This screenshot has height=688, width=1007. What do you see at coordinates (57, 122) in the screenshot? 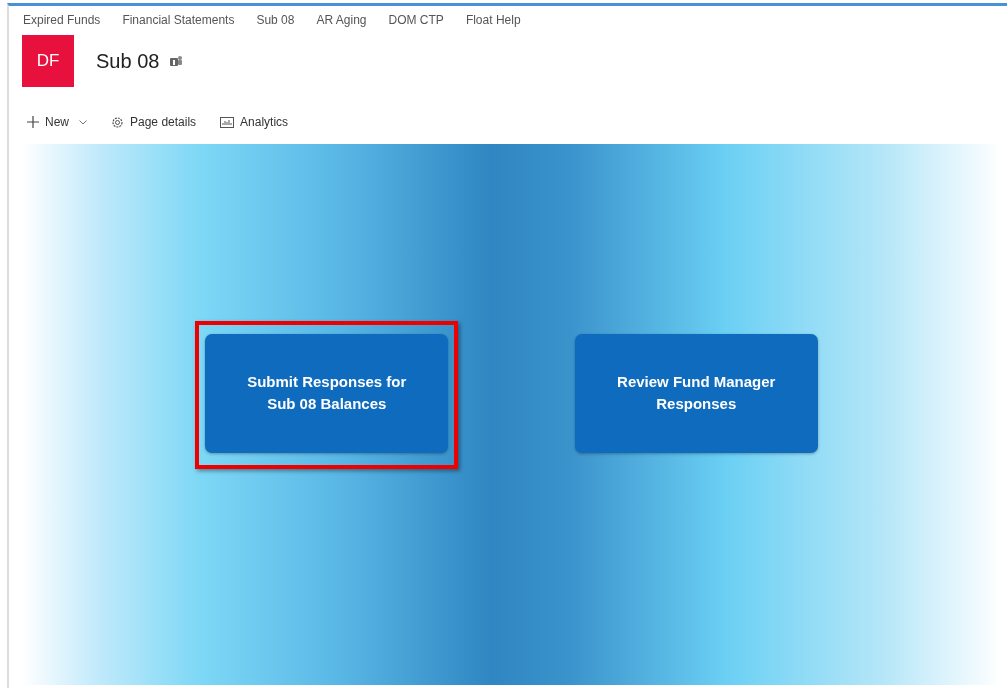
I see `new-button: New` at bounding box center [57, 122].